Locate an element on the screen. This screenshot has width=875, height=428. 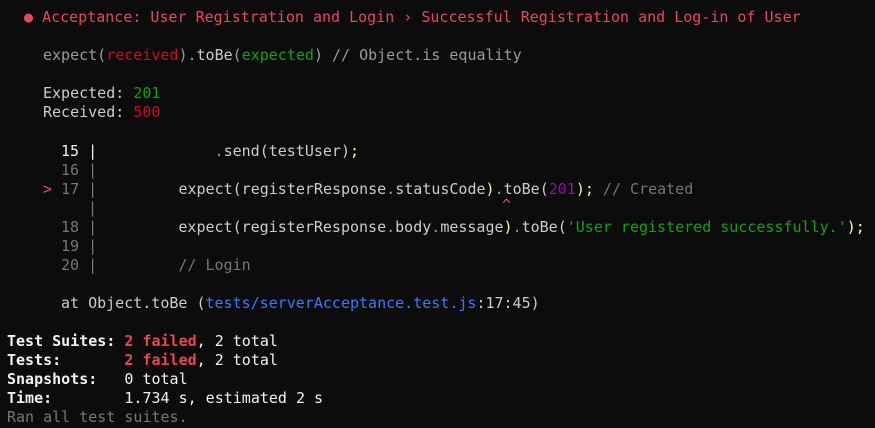
received-line: Received: 500 is located at coordinates (102, 112).